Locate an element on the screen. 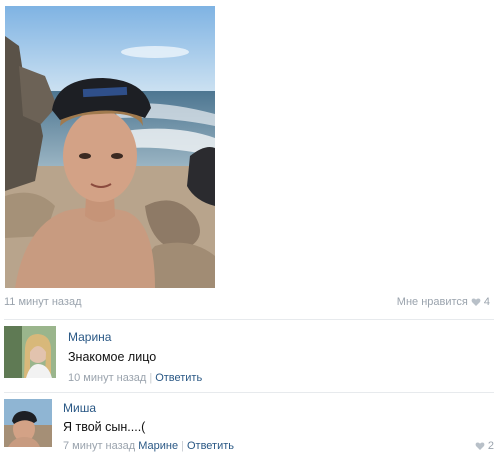 The width and height of the screenshot is (500, 465). comment-meta: 10 минут назад | Ответить is located at coordinates (135, 378).